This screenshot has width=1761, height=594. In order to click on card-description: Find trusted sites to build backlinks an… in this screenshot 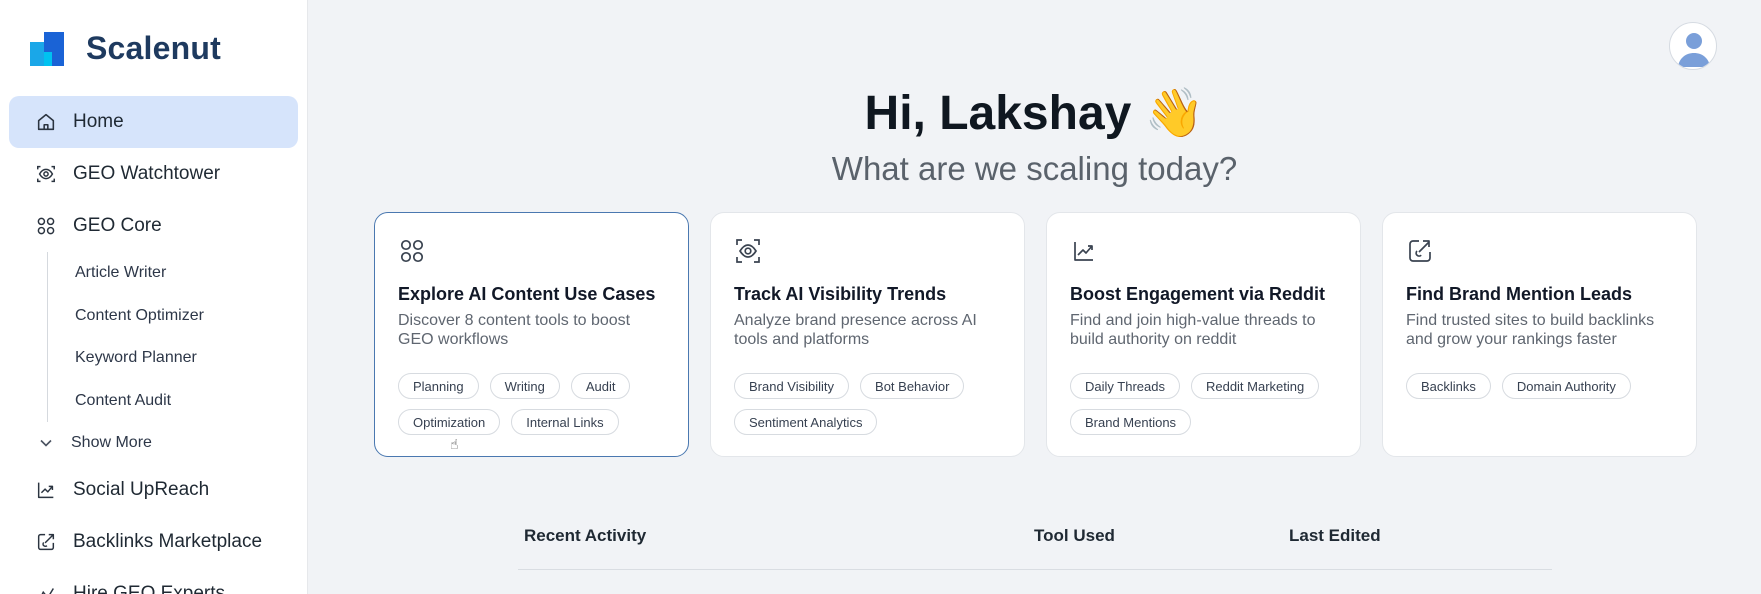, I will do `click(1530, 330)`.